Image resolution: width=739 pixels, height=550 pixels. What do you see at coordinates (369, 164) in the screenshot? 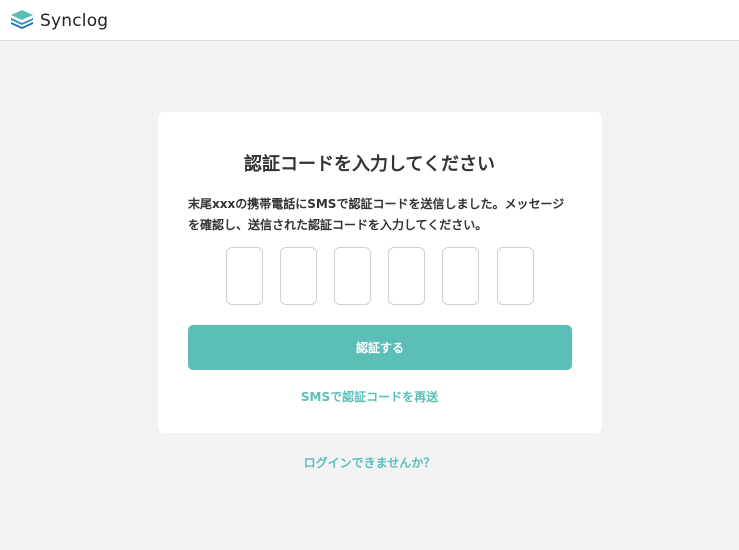
I see `page-title: 認証コードを入力してください` at bounding box center [369, 164].